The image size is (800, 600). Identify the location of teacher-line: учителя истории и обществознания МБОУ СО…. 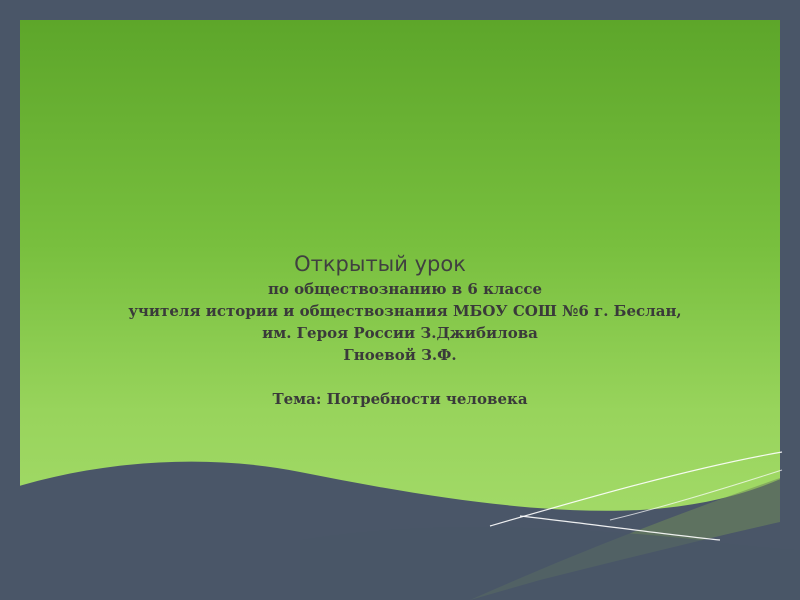
(405, 311).